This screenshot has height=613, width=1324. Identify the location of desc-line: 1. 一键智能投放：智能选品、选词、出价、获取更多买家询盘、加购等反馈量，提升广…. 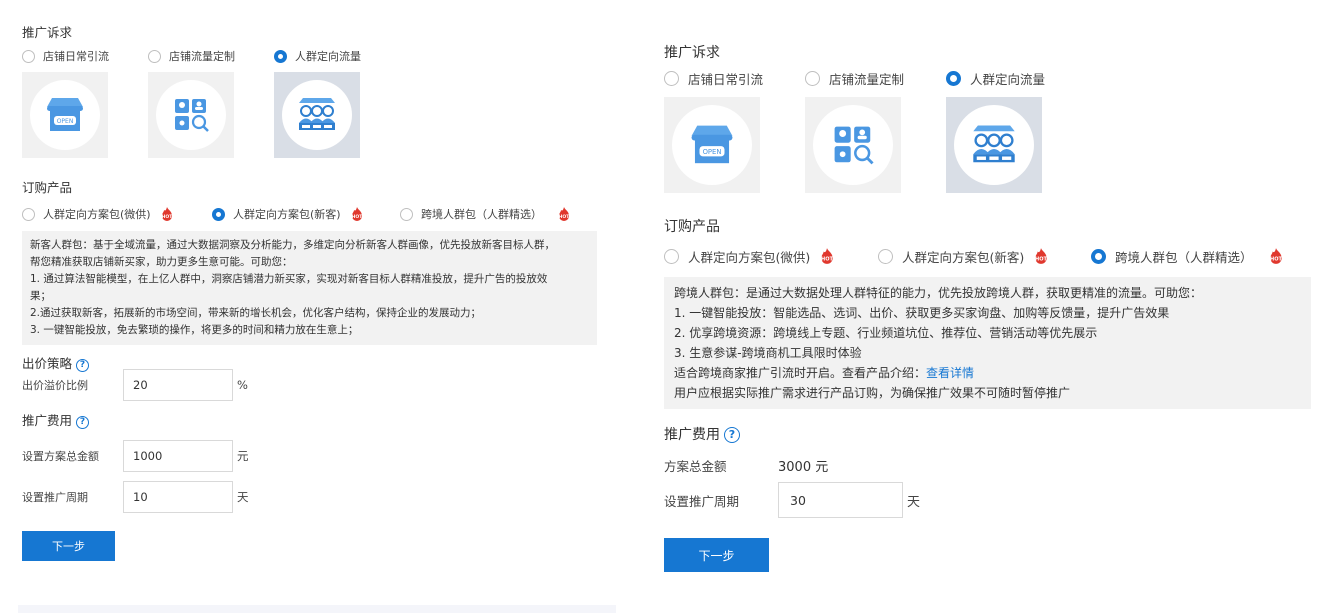
(922, 313).